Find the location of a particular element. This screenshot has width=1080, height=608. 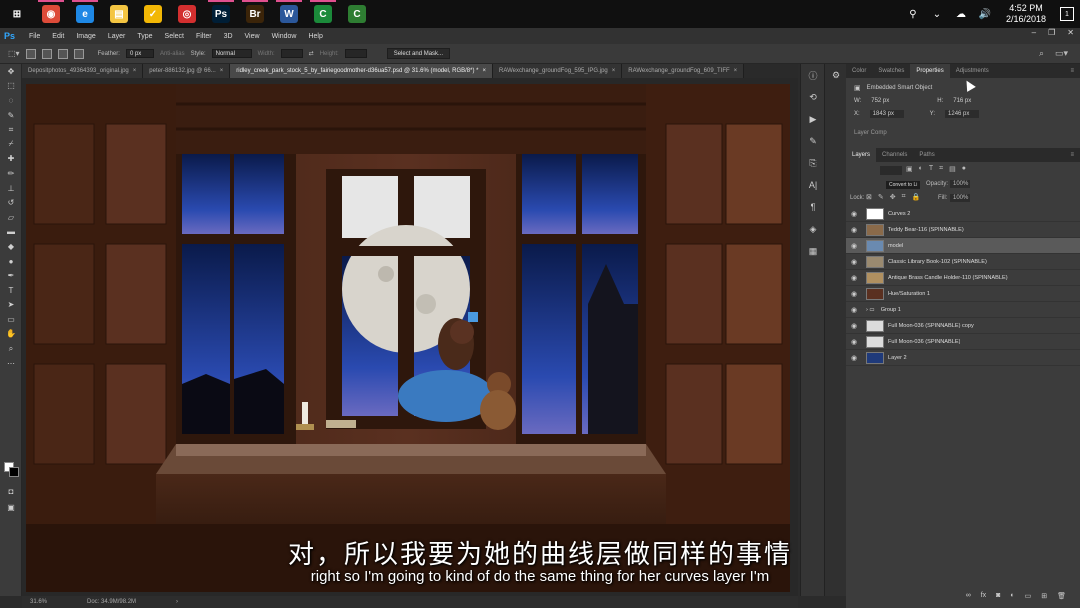

quick-mask-icon: ◘ is located at coordinates (11, 491).